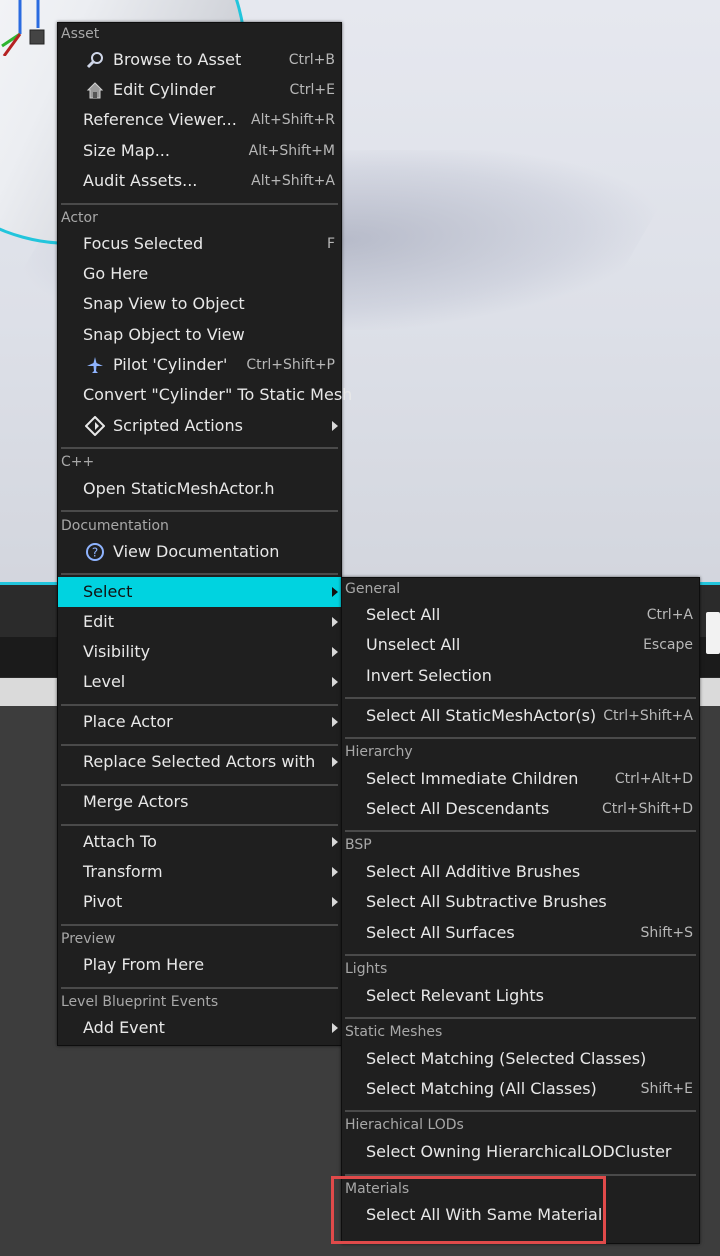 The height and width of the screenshot is (1256, 720). Describe the element at coordinates (199, 426) in the screenshot. I see `scripted-actions-item: Scripted Actions` at that location.